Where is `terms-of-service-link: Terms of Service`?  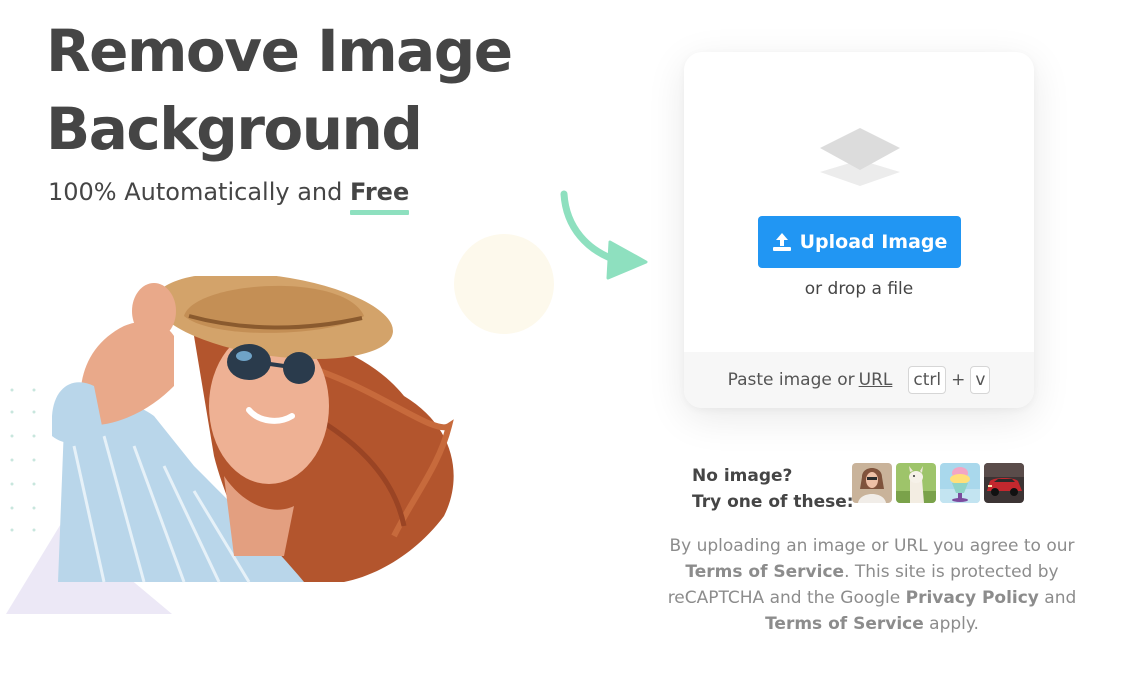 terms-of-service-link: Terms of Service is located at coordinates (764, 572).